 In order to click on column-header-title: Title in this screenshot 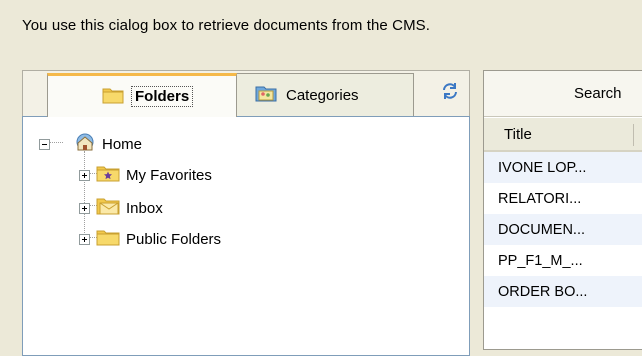, I will do `click(563, 135)`.